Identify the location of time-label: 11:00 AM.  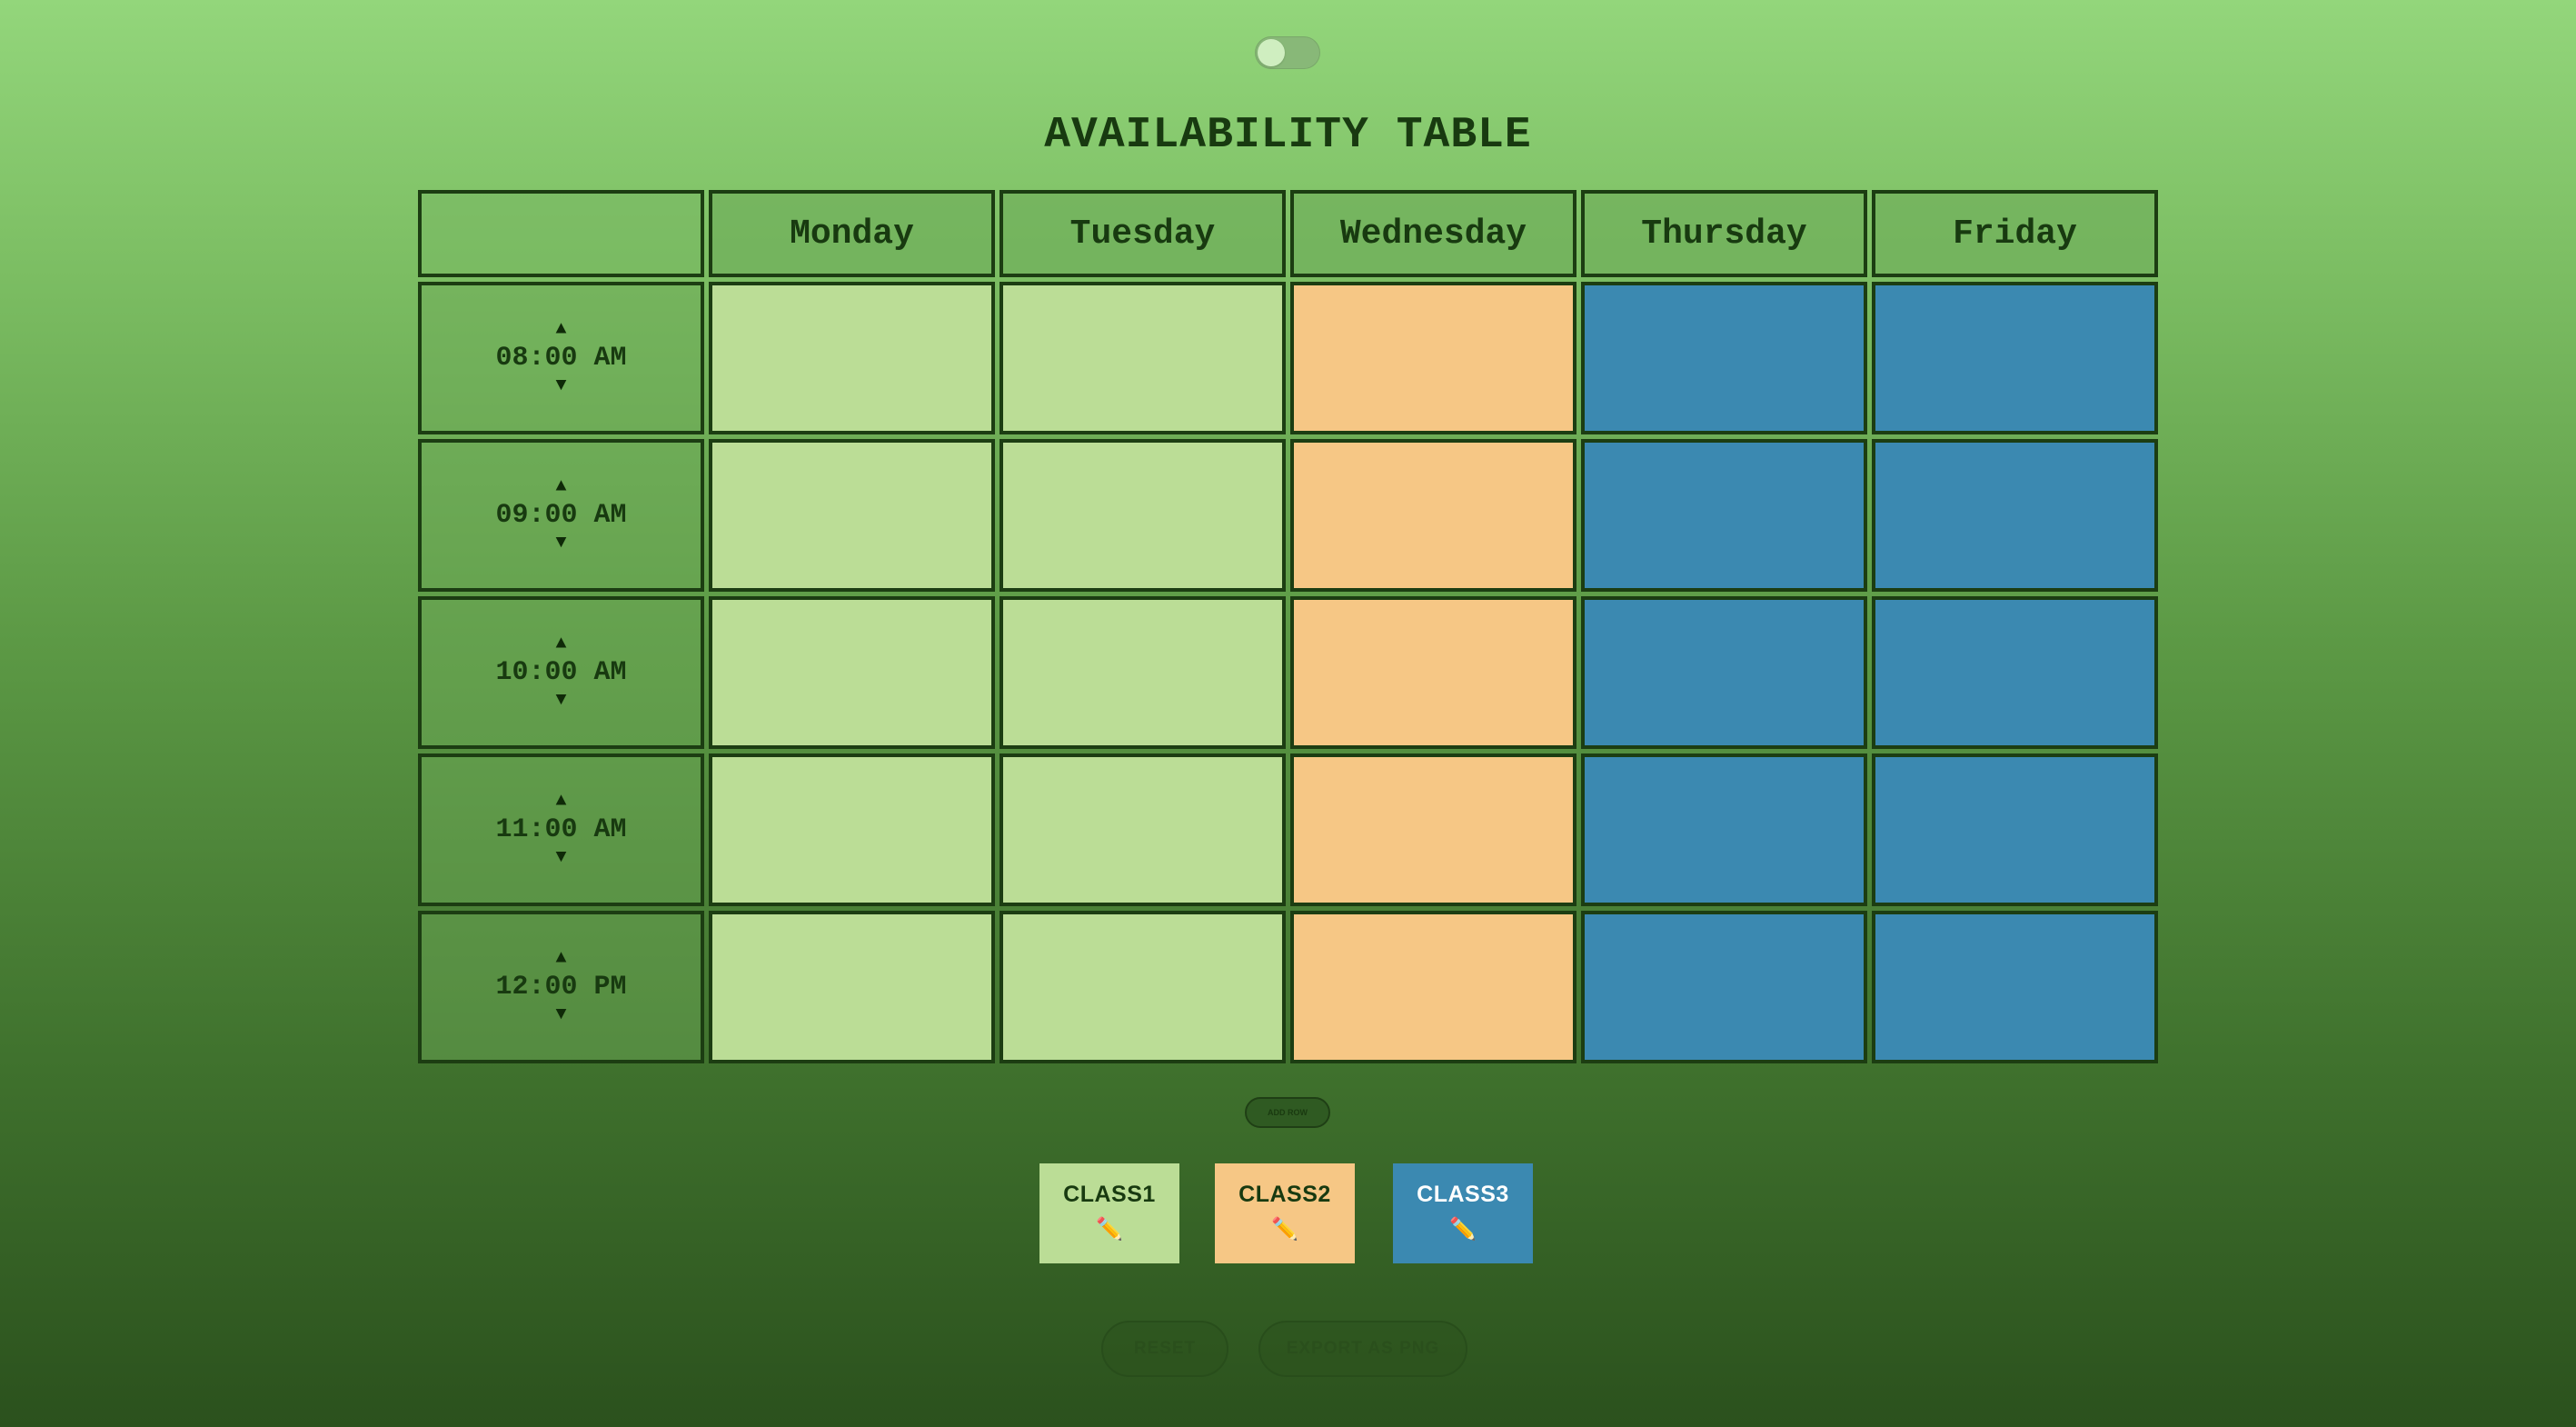
(561, 829).